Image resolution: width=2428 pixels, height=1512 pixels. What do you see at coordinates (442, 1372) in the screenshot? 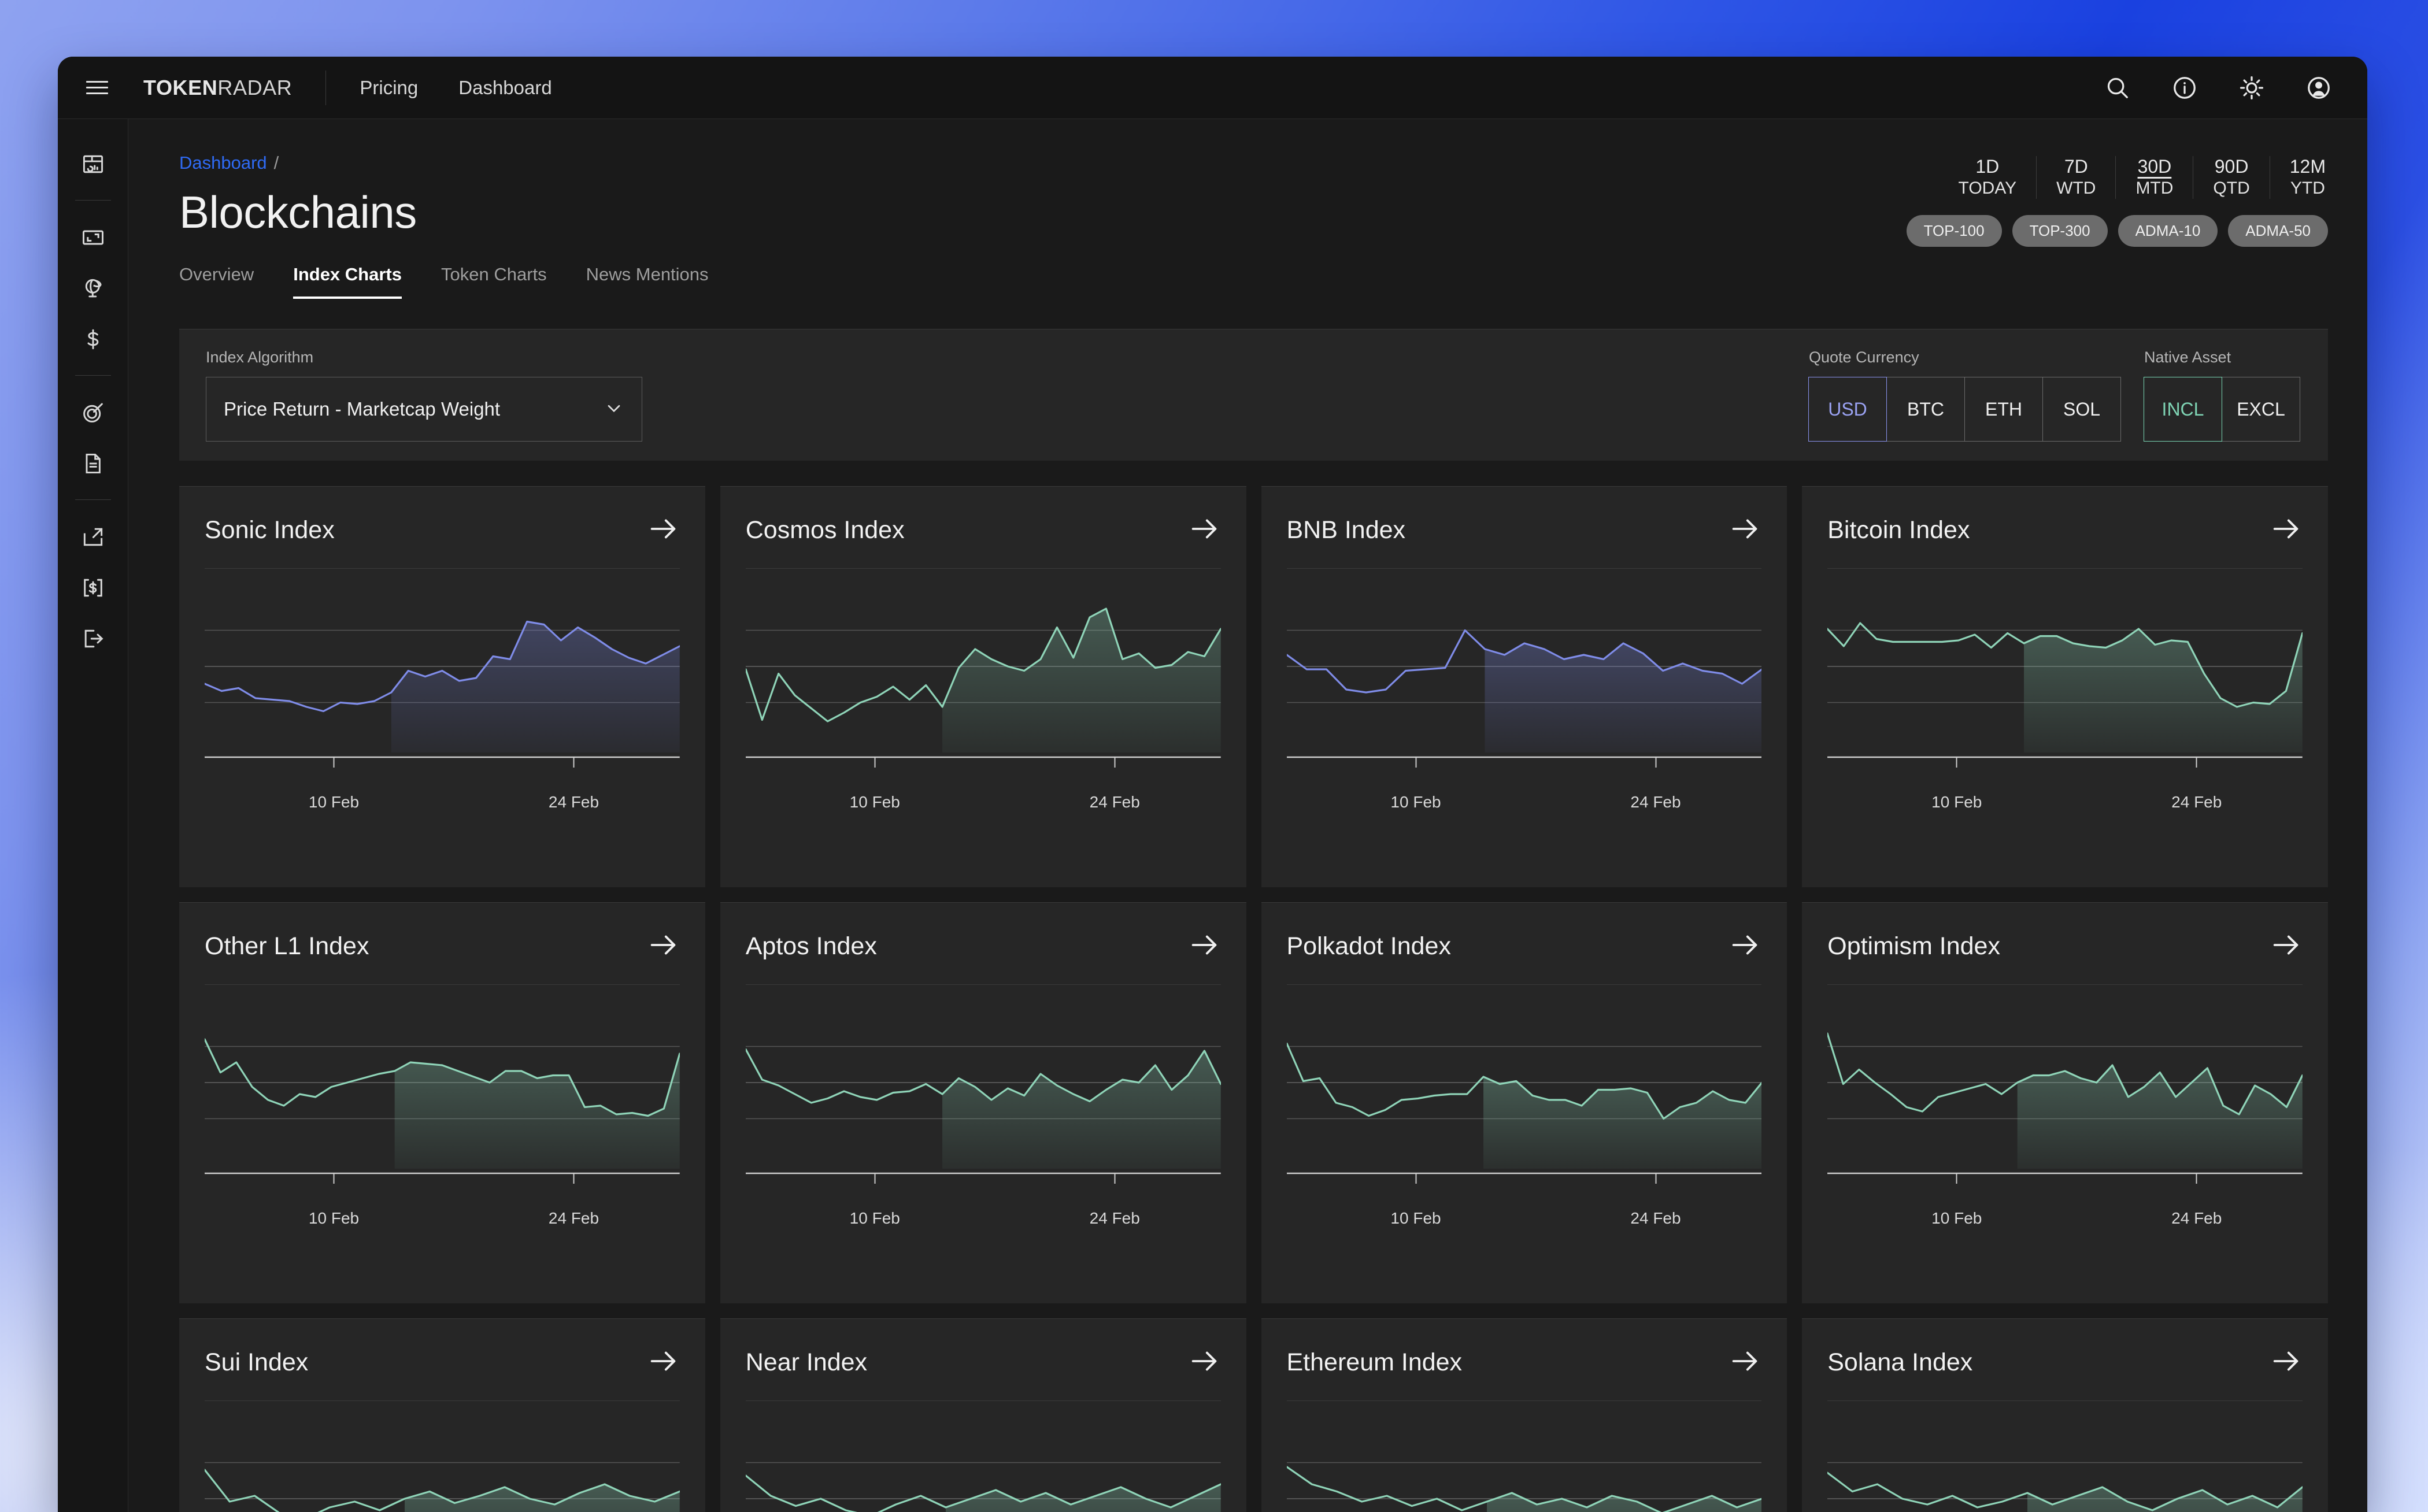
I see `card-header: Sui Index` at bounding box center [442, 1372].